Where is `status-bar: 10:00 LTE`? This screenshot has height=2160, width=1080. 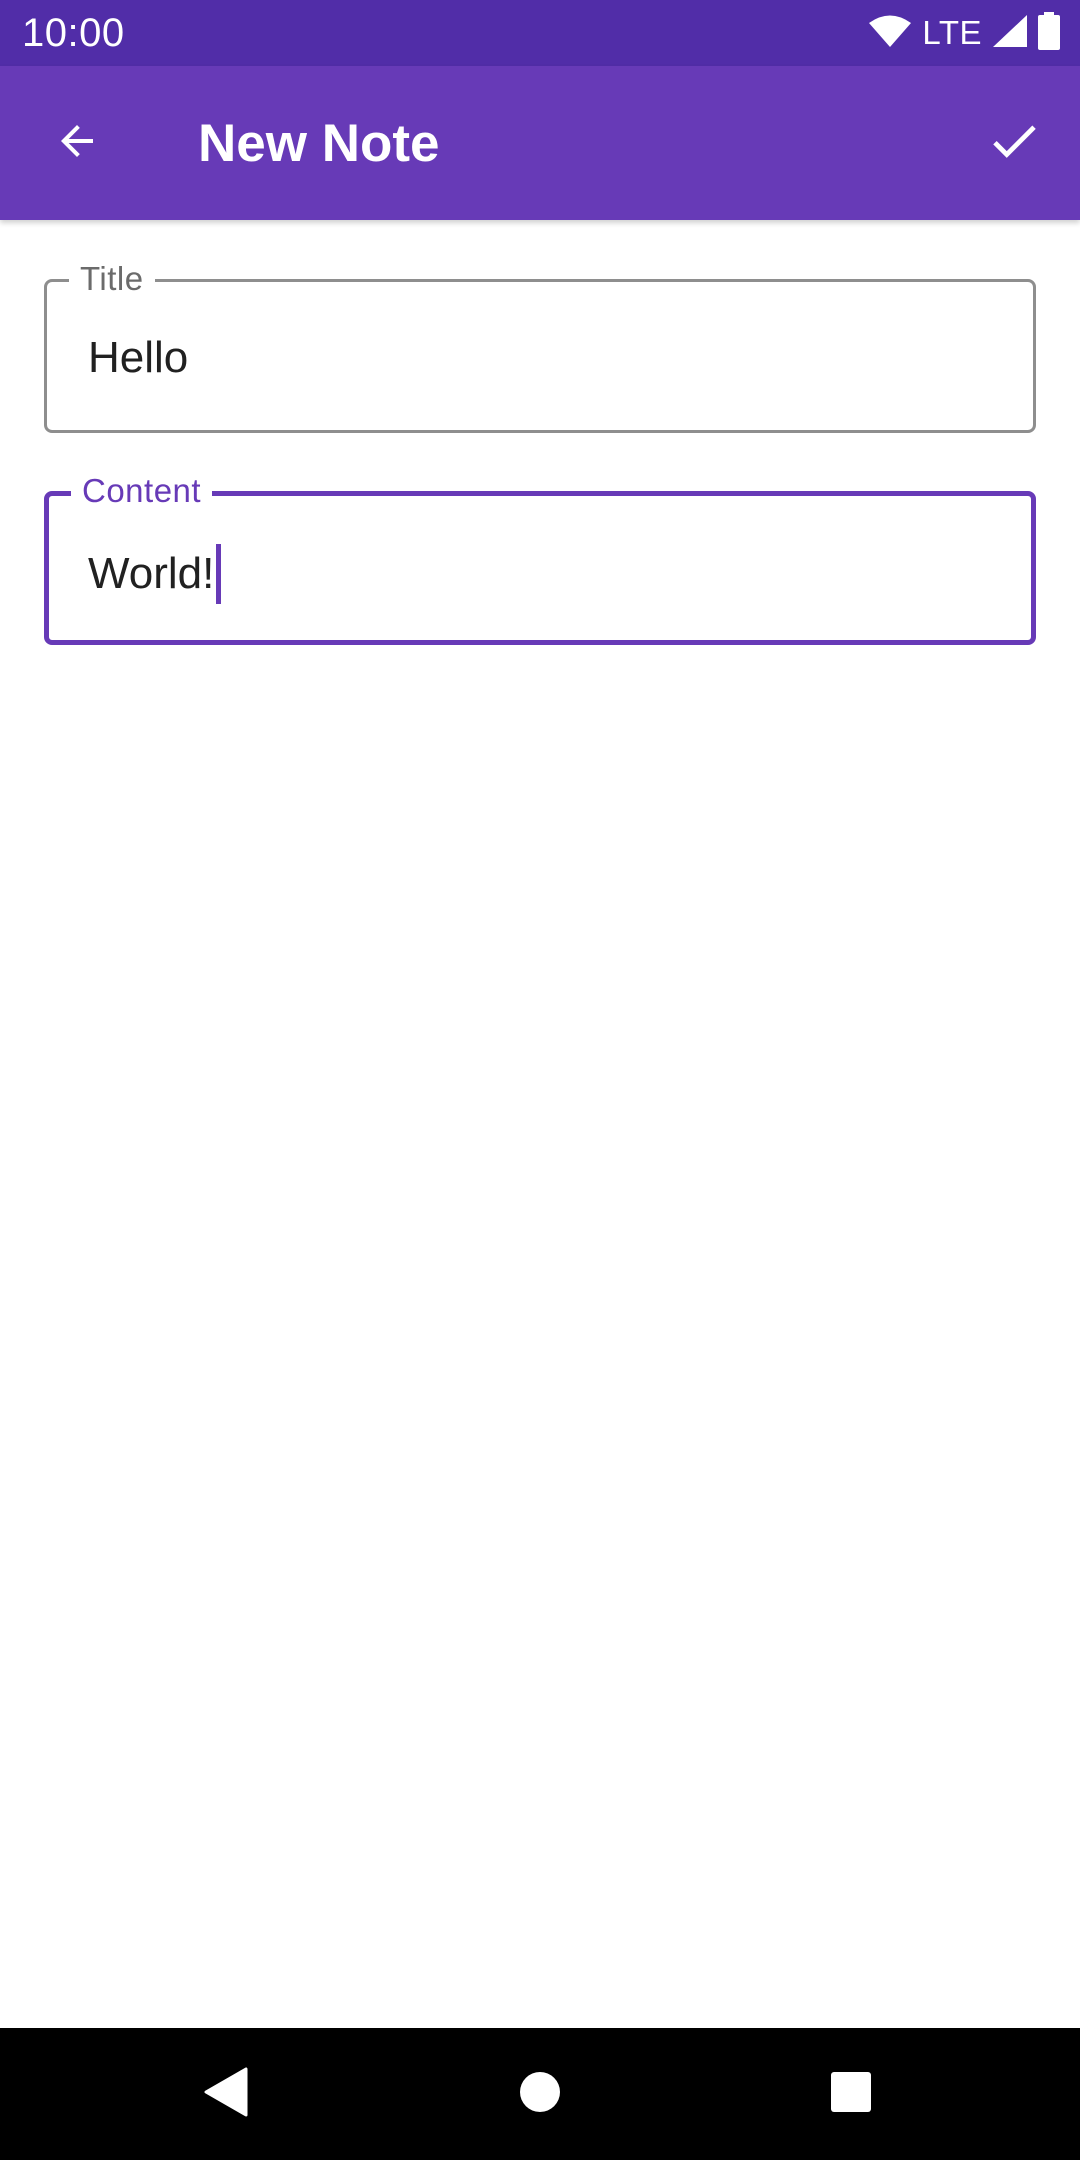
status-bar: 10:00 LTE is located at coordinates (540, 33).